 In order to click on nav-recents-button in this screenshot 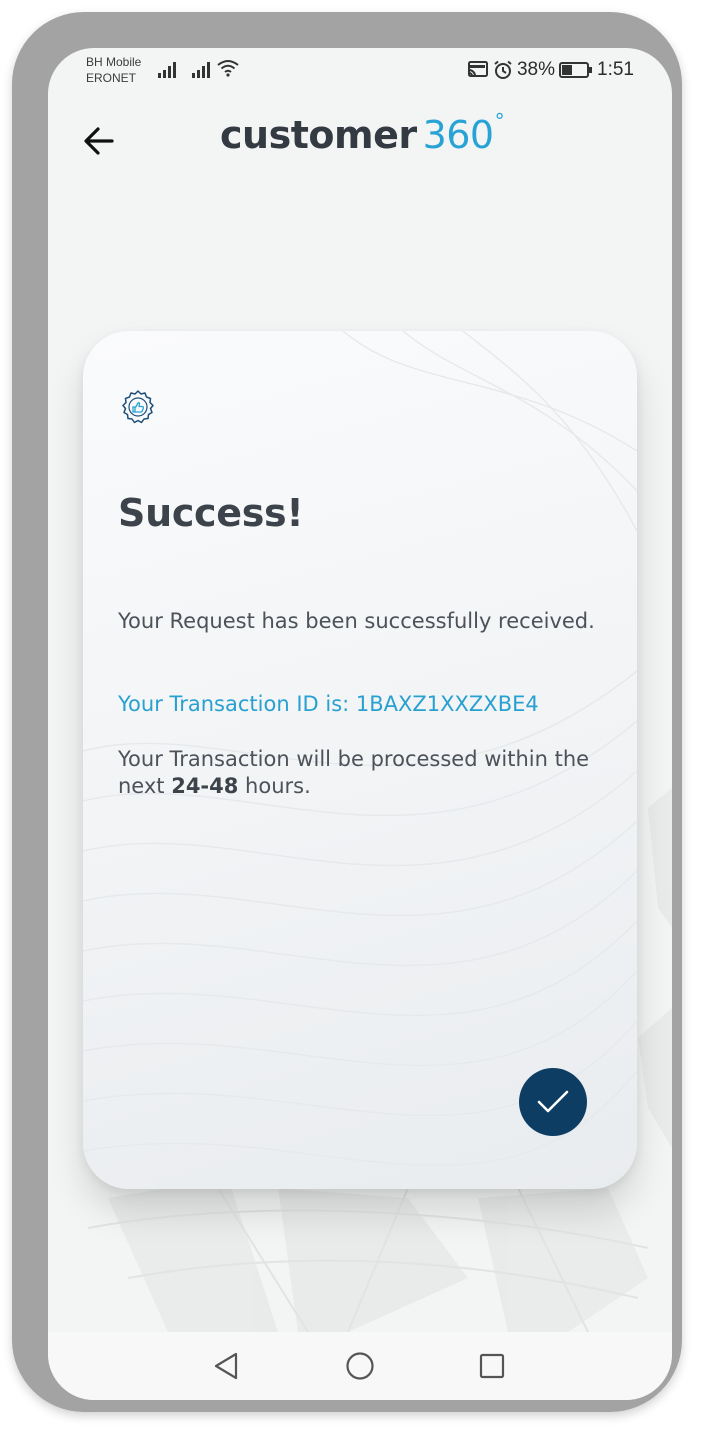, I will do `click(492, 1366)`.